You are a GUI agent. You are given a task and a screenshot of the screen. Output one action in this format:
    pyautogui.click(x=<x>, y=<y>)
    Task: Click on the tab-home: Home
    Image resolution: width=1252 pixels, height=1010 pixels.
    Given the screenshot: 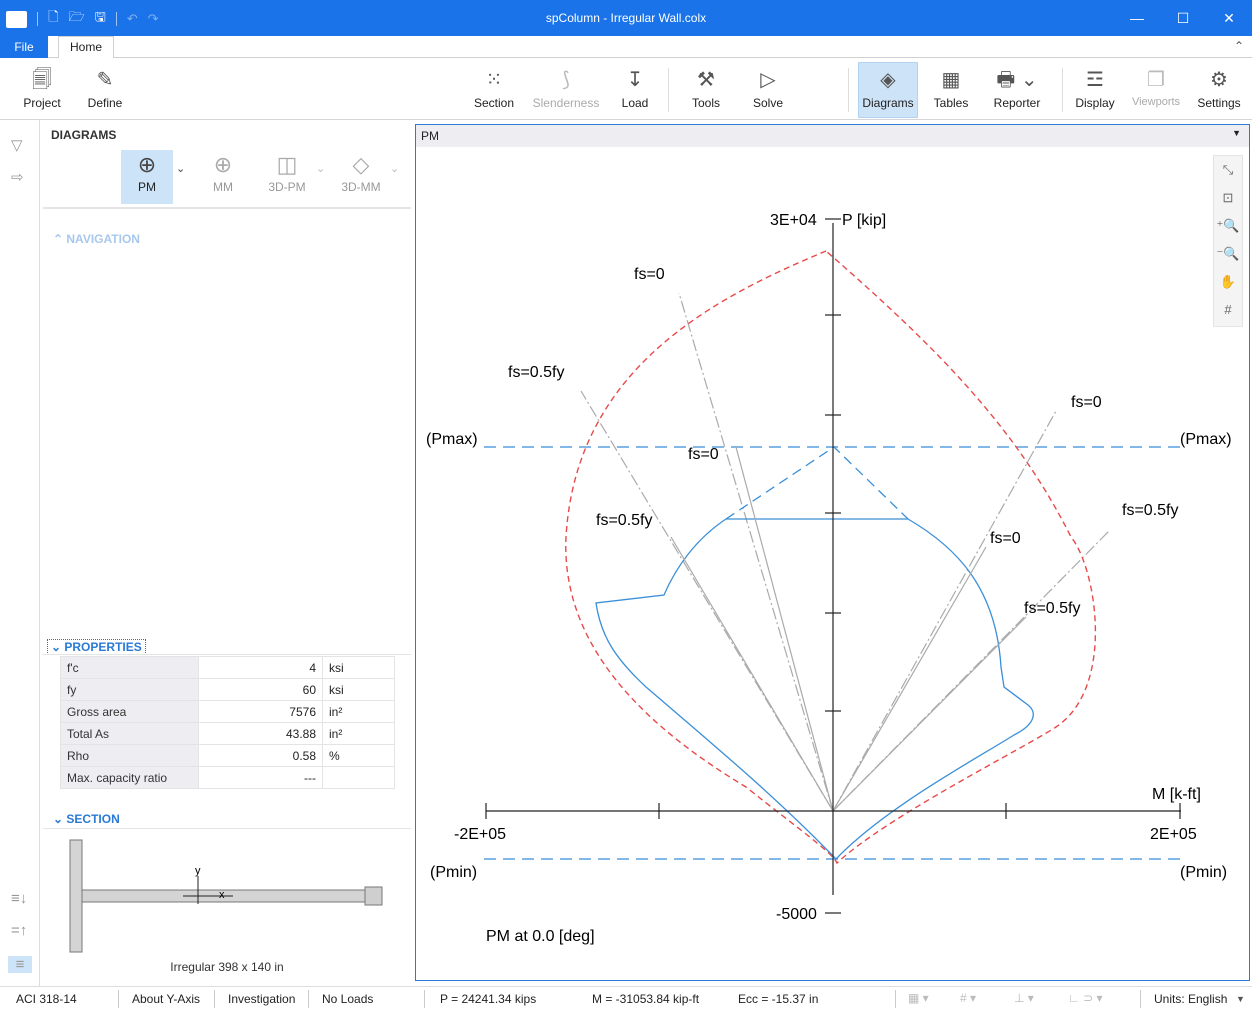 What is the action you would take?
    pyautogui.click(x=86, y=47)
    